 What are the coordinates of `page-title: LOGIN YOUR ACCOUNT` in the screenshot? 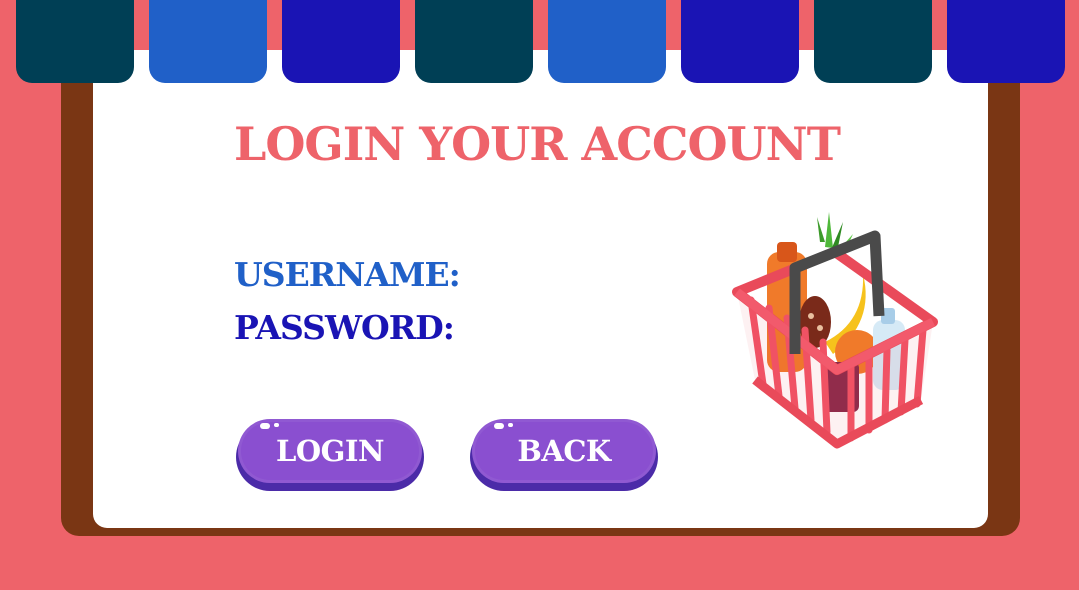 It's located at (537, 144).